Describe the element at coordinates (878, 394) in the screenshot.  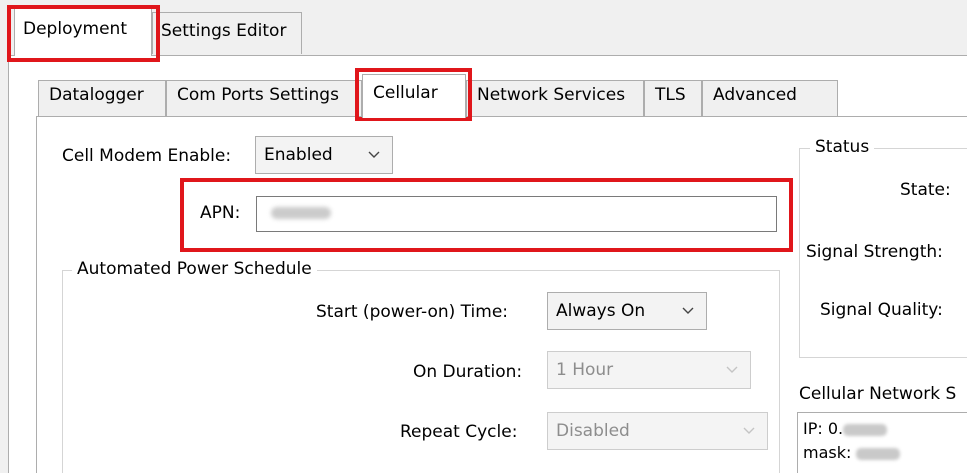
I see `cellular-network-title: Cellular Network S` at that location.